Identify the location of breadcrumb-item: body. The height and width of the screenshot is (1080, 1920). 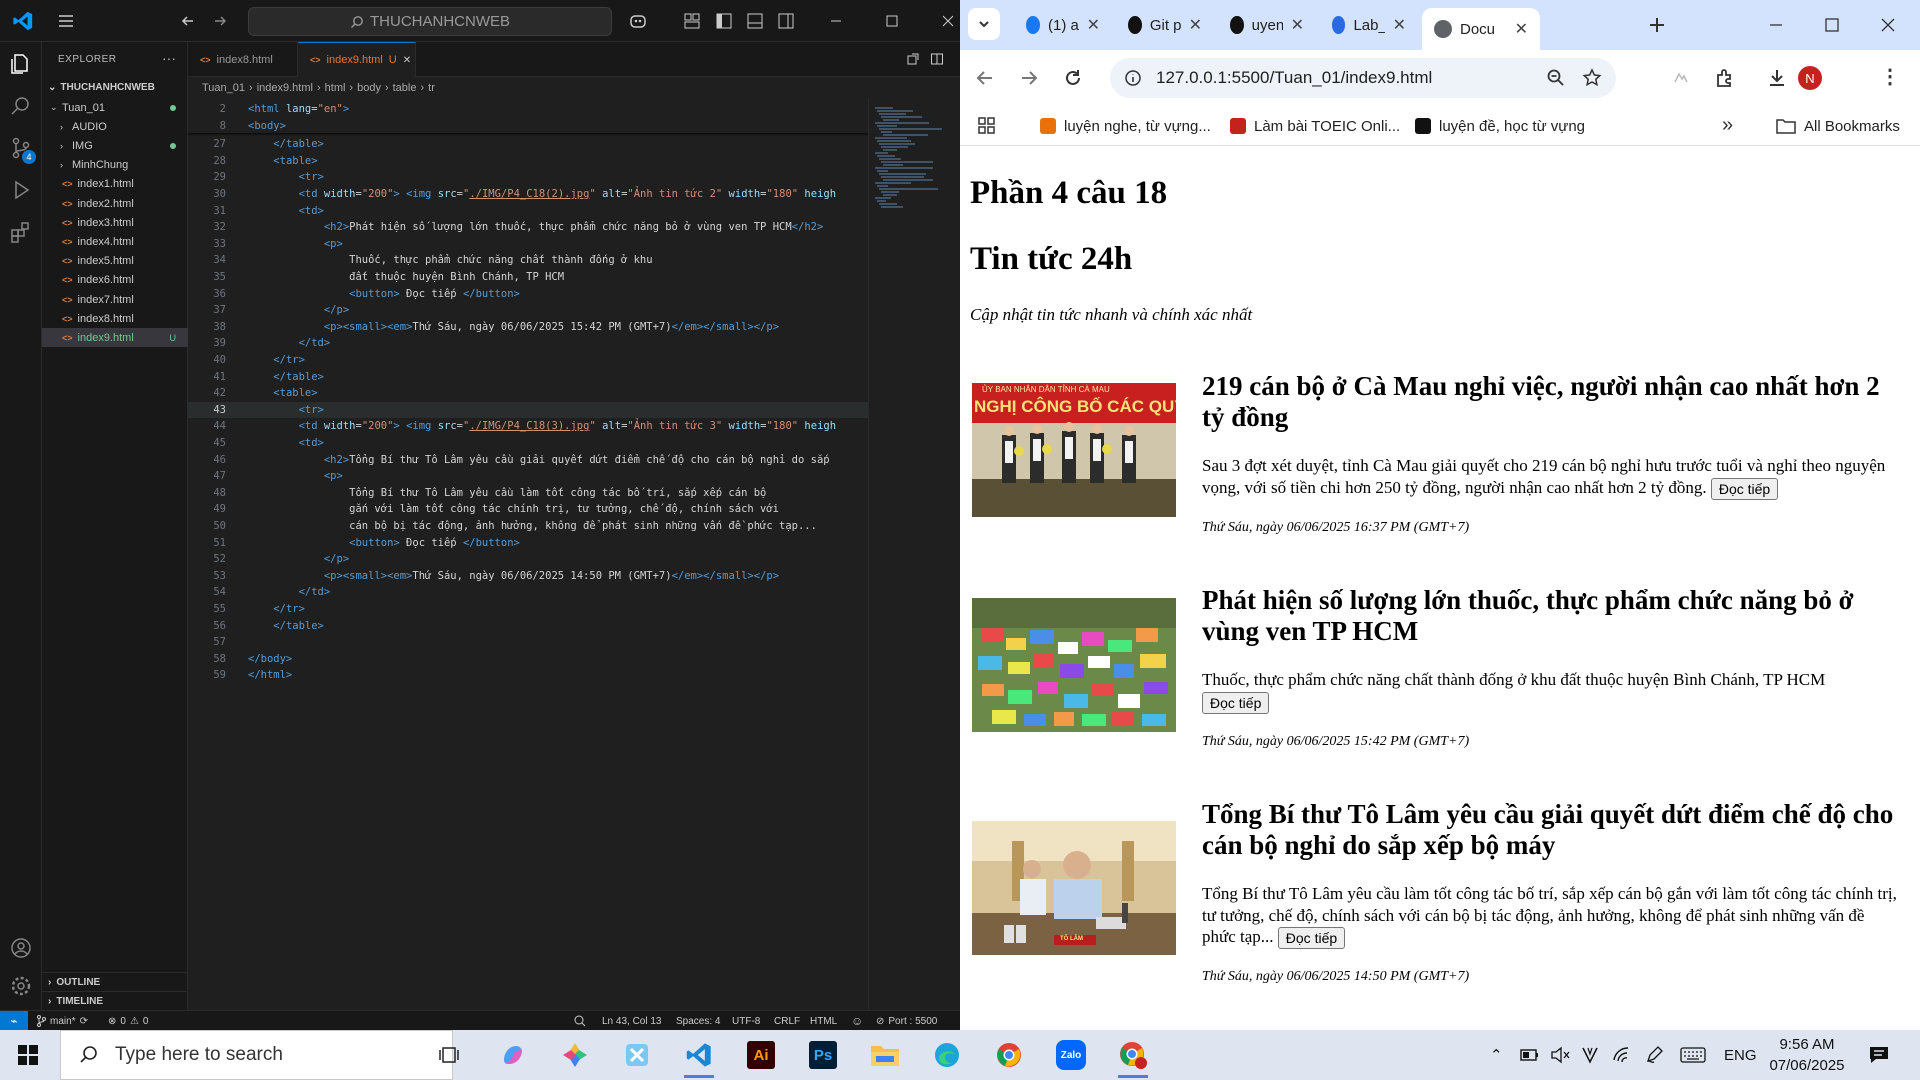
(369, 88).